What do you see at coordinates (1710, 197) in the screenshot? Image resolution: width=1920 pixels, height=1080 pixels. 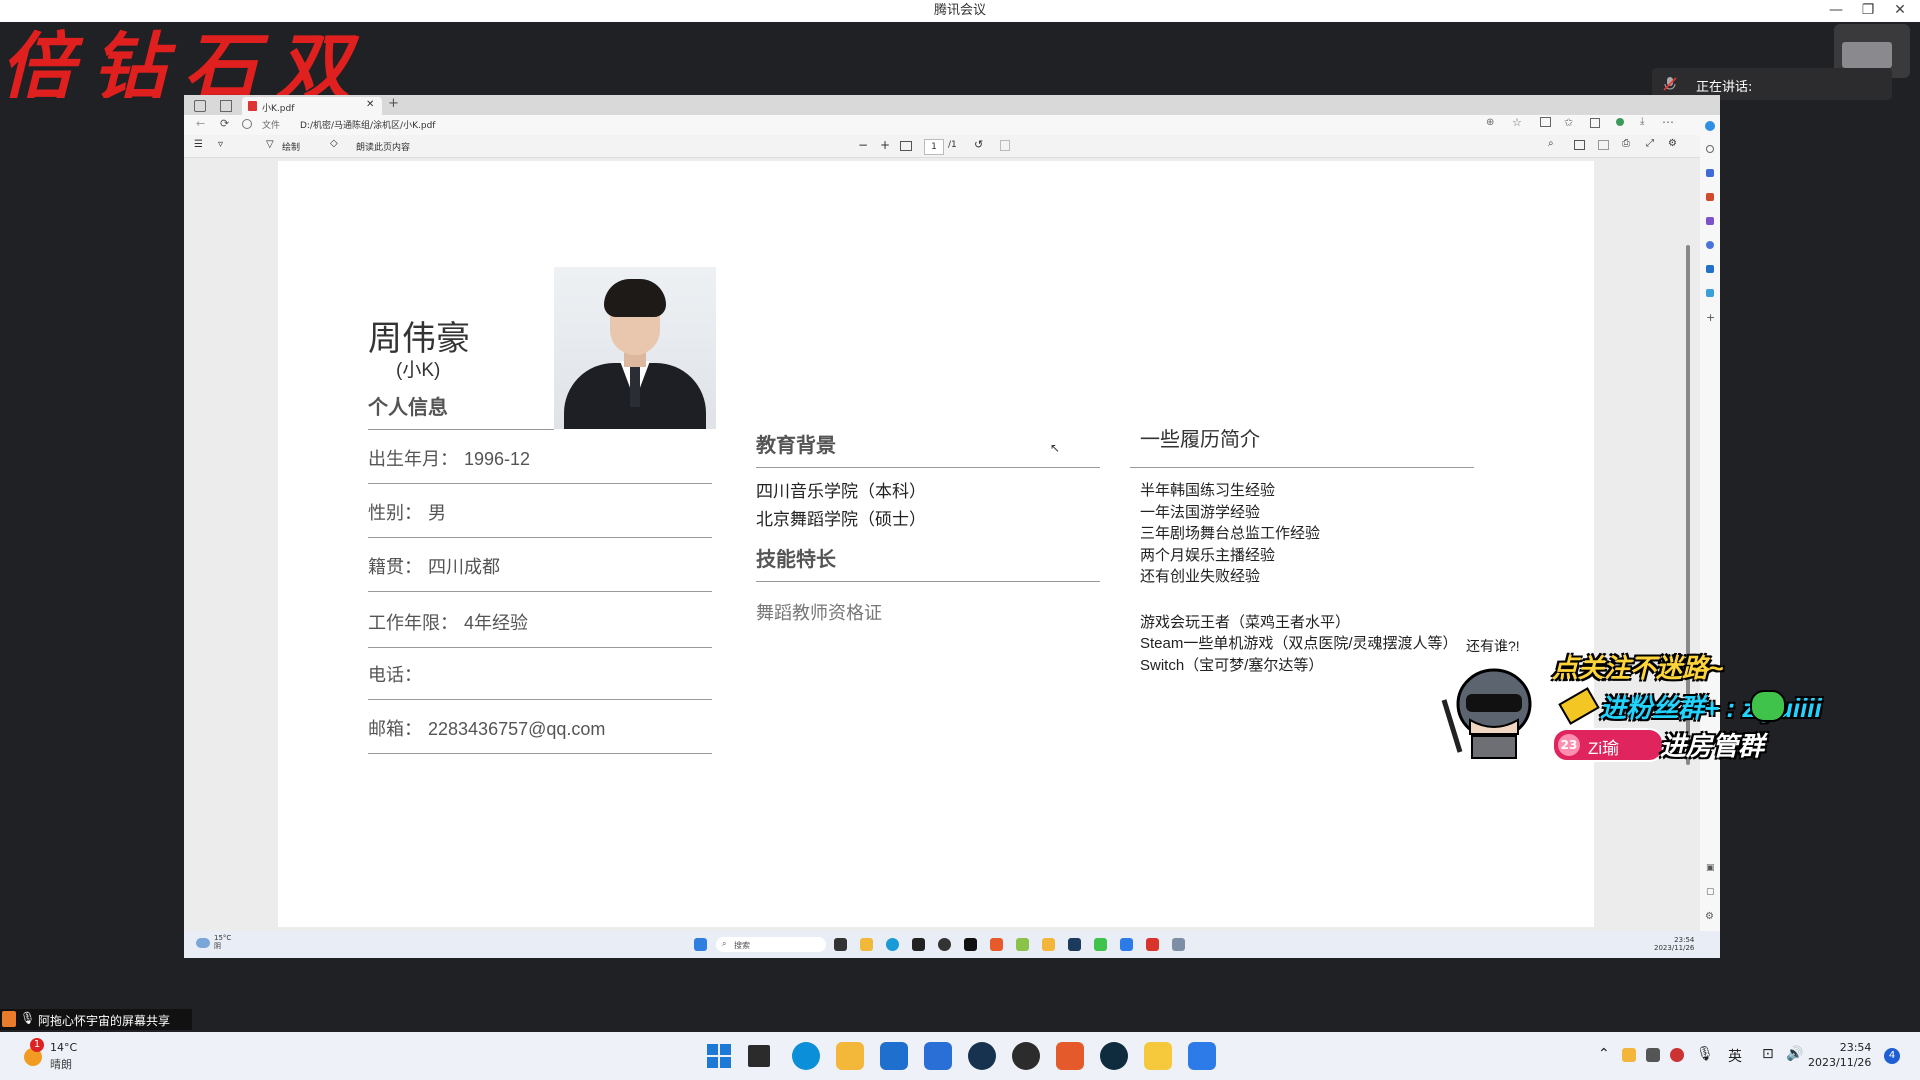 I see `shopping-icon` at bounding box center [1710, 197].